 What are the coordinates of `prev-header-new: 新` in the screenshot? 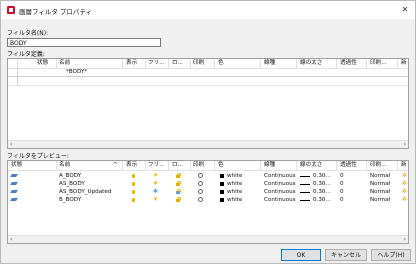 It's located at (404, 165).